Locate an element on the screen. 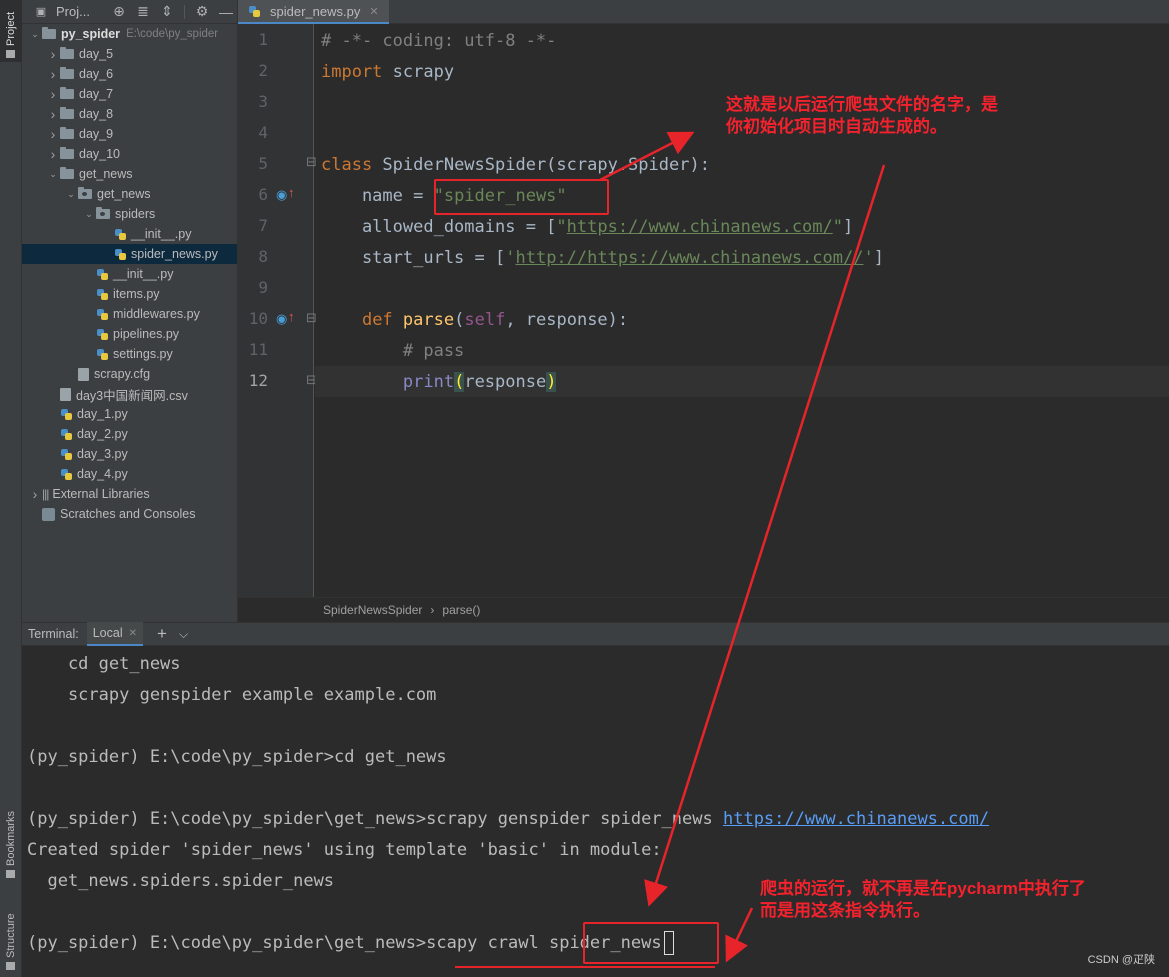  tree-item: spider_news.py is located at coordinates (129, 254).